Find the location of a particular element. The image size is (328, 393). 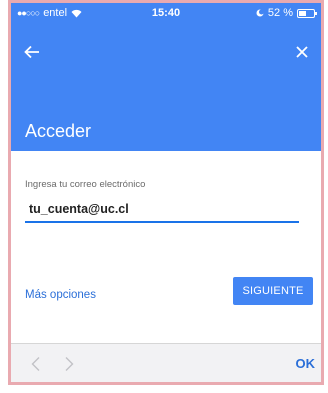

status-bar: ●●○○○ entel 15:40 52 % is located at coordinates (166, 13).